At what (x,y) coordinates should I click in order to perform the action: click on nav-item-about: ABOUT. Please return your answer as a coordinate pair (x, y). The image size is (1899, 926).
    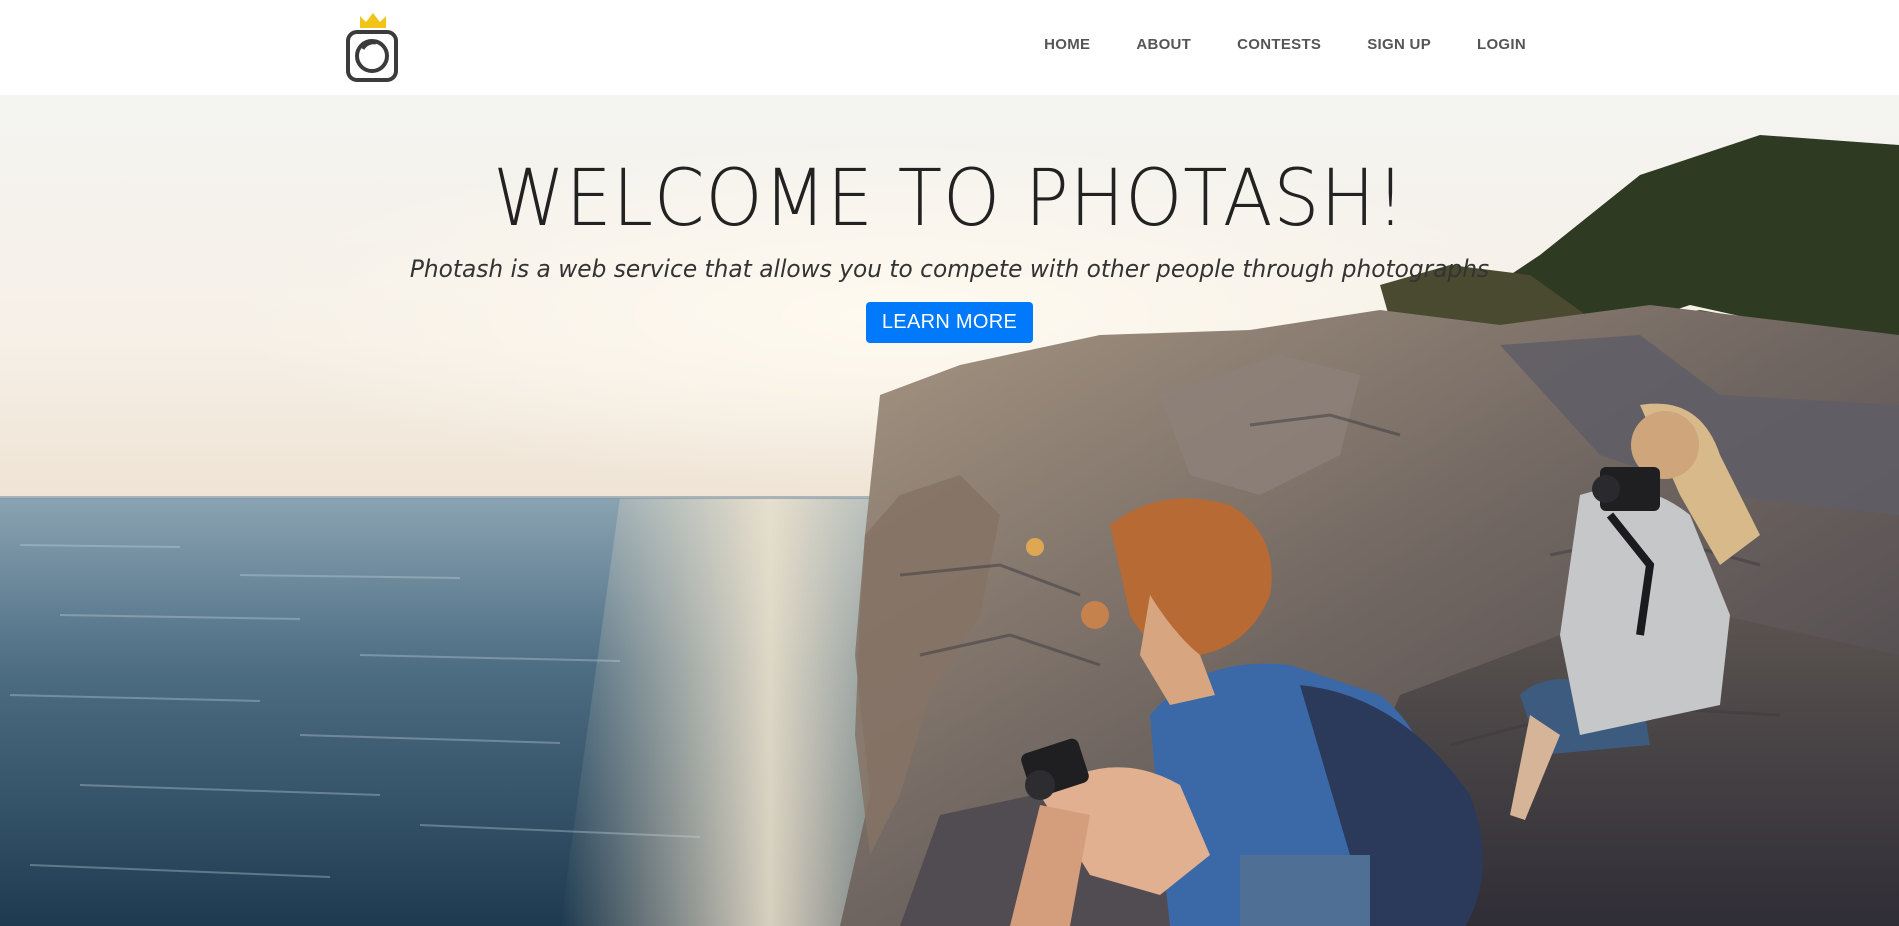
    Looking at the image, I should click on (1163, 45).